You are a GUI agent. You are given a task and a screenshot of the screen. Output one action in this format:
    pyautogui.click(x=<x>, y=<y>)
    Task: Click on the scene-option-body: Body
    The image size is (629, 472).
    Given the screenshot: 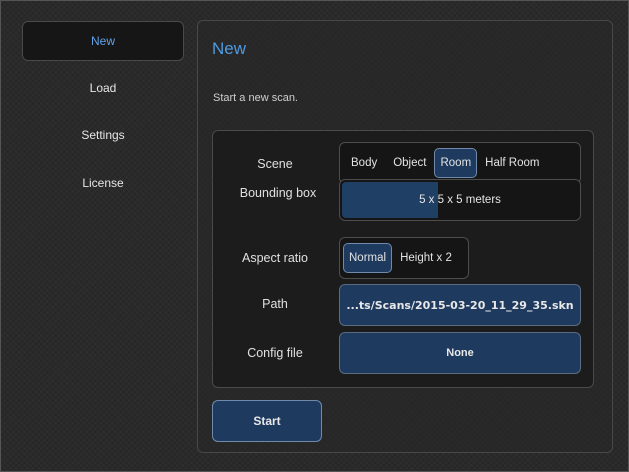 What is the action you would take?
    pyautogui.click(x=364, y=163)
    